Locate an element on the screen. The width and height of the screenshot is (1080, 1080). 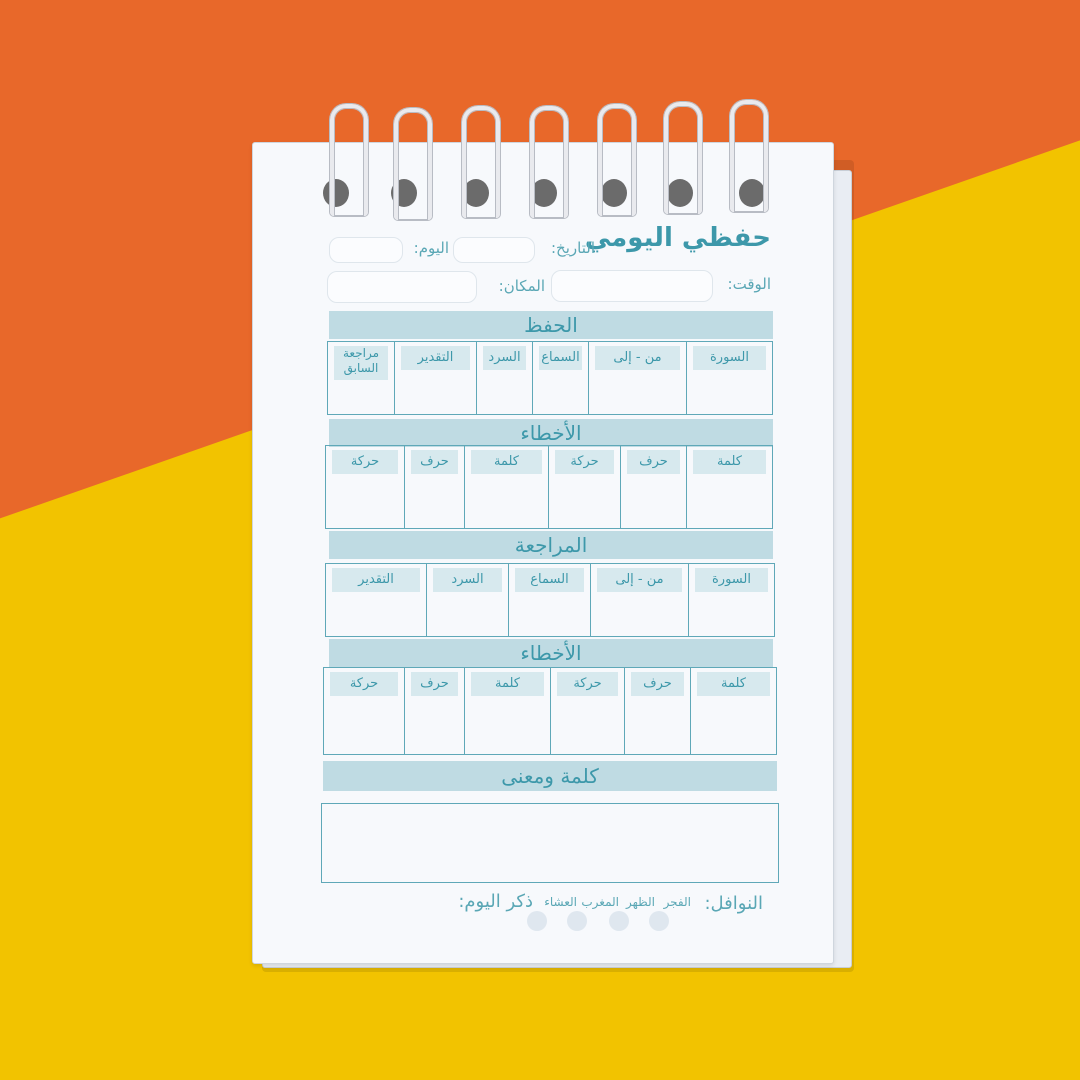
review-table: السورة من - إلى السماع السرد التقدير is located at coordinates (550, 600).